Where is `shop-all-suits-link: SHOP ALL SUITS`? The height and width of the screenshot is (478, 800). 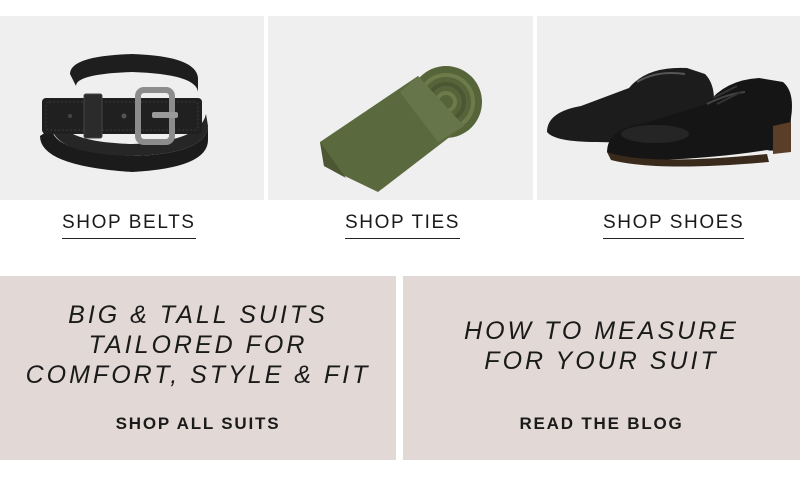
shop-all-suits-link: SHOP ALL SUITS is located at coordinates (198, 424).